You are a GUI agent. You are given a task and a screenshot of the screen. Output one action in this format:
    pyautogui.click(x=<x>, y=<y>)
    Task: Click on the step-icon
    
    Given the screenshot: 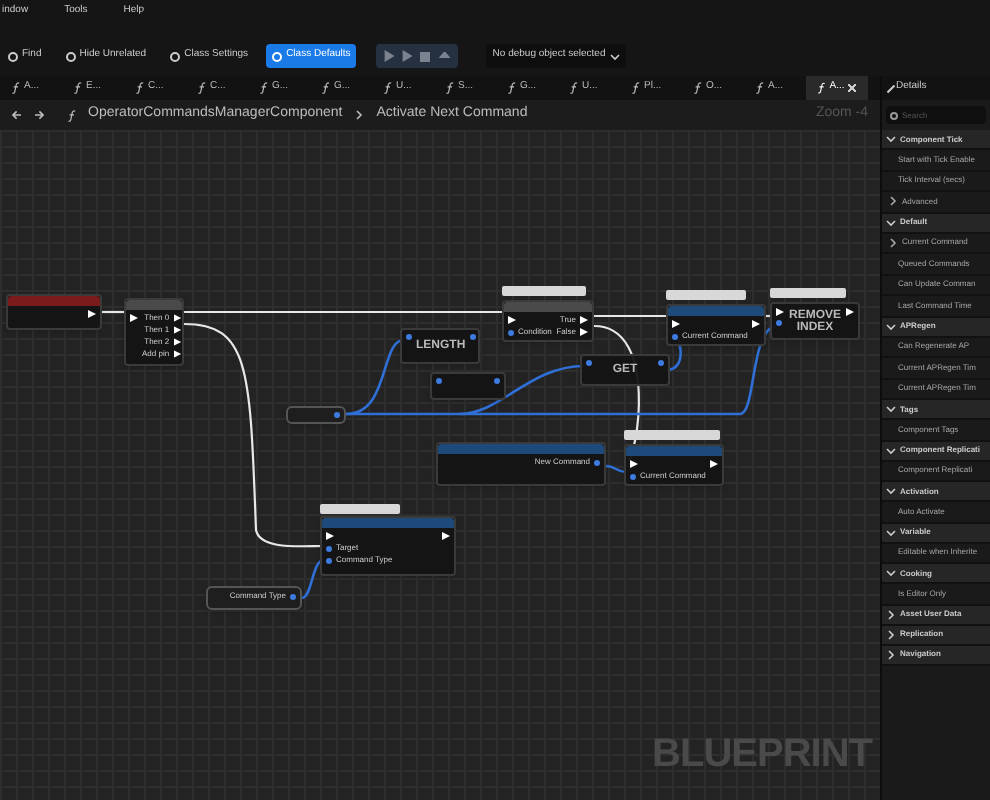 What is the action you would take?
    pyautogui.click(x=407, y=56)
    